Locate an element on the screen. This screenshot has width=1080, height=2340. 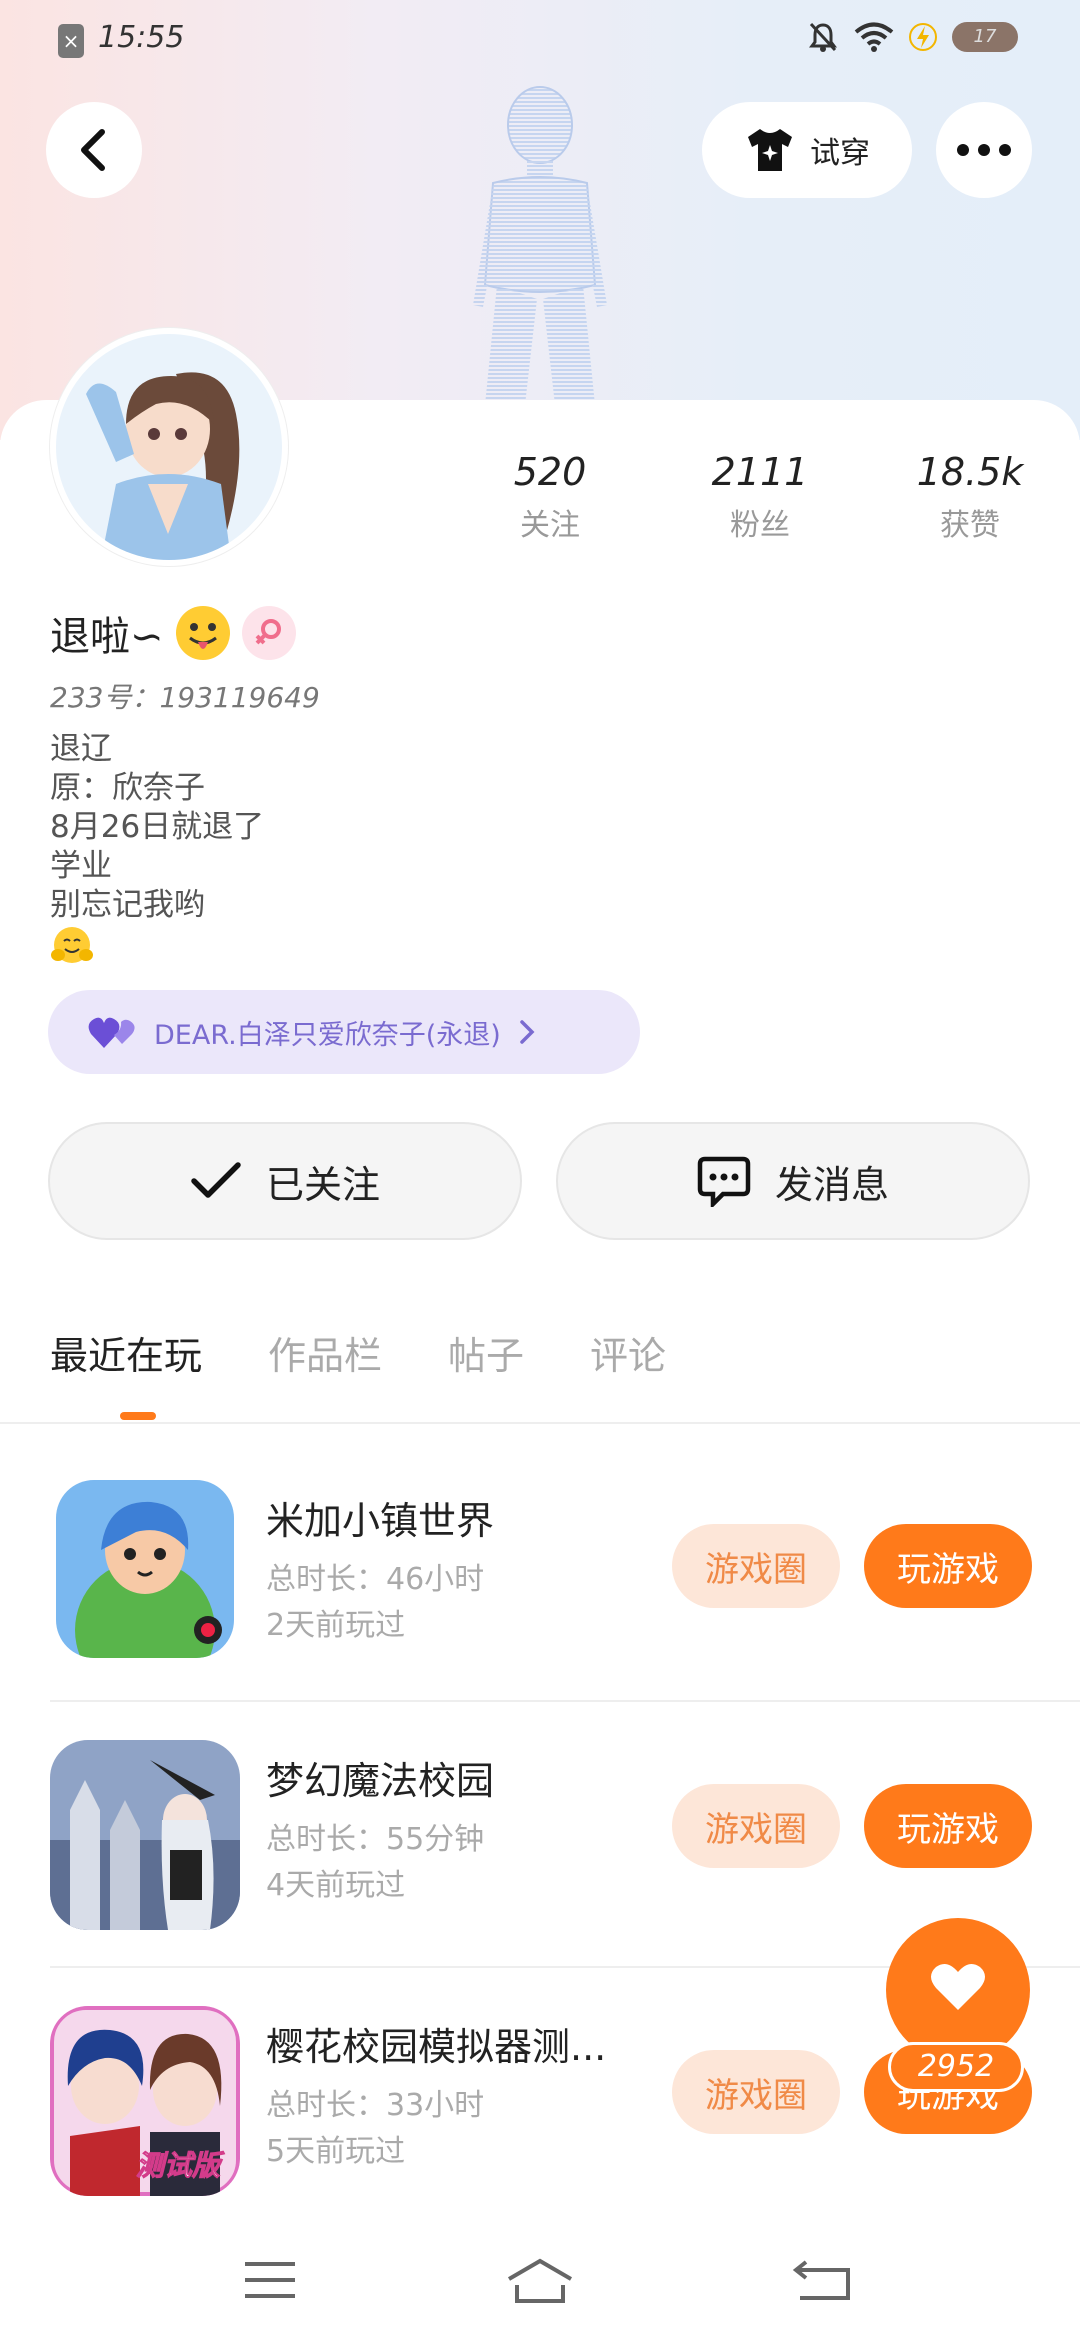
game-name: 梦幻魔法校园 is located at coordinates (380, 1781).